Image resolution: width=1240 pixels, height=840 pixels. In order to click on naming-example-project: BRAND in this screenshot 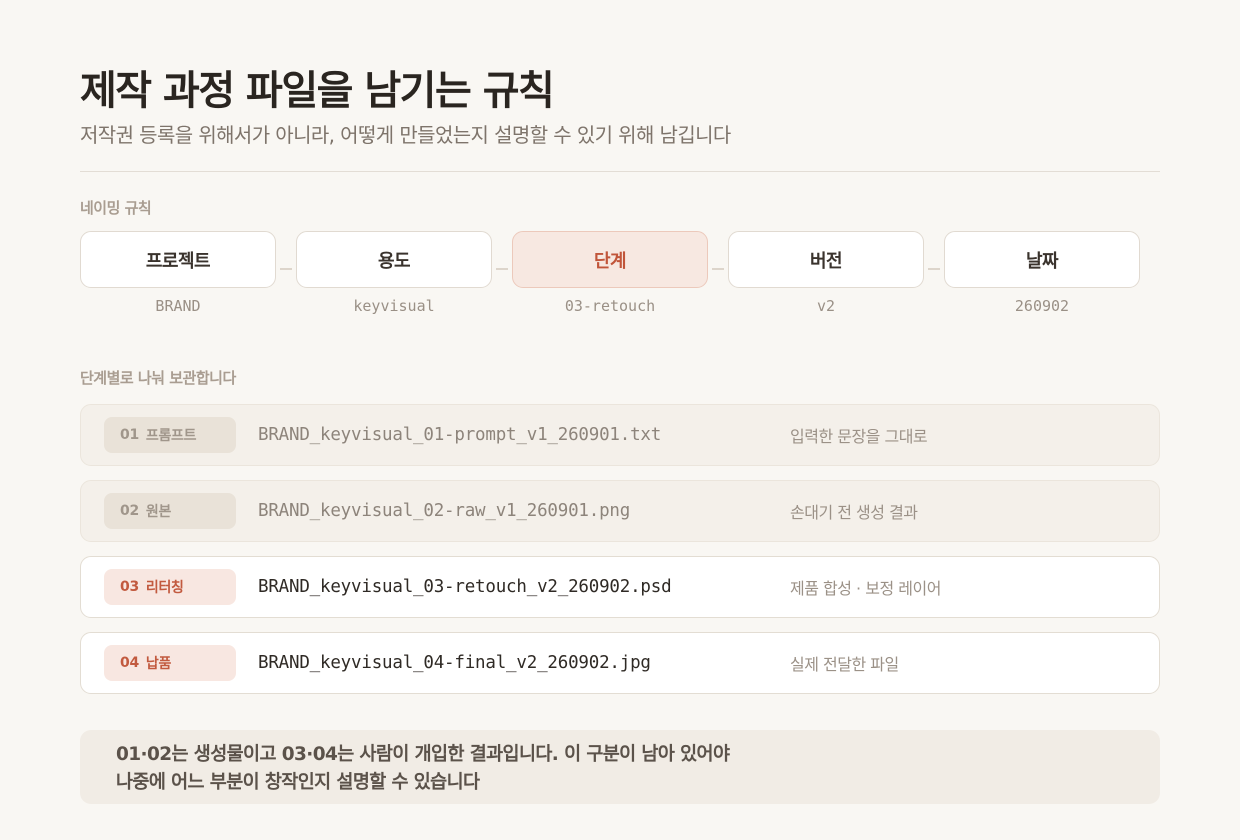, I will do `click(178, 306)`.